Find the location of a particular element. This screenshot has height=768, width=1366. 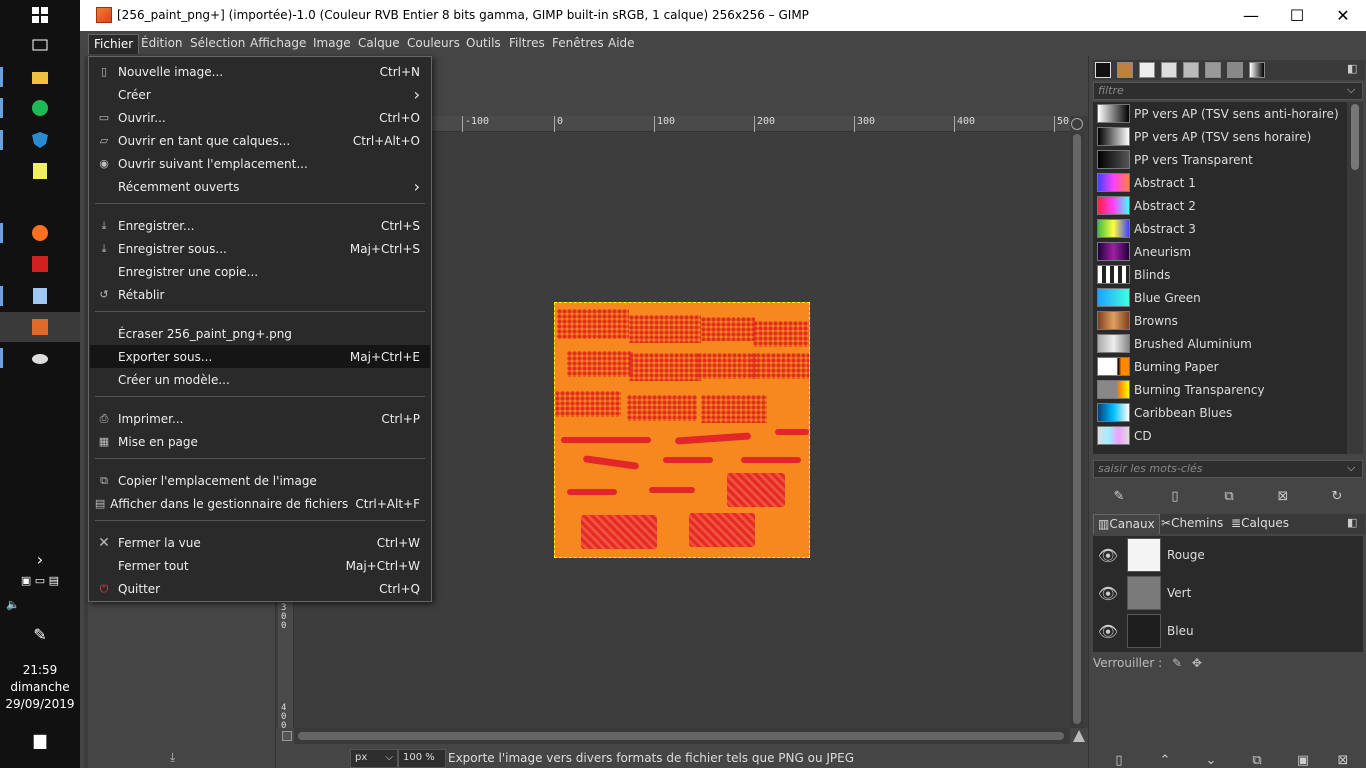

tab-patterns is located at coordinates (1125, 70).